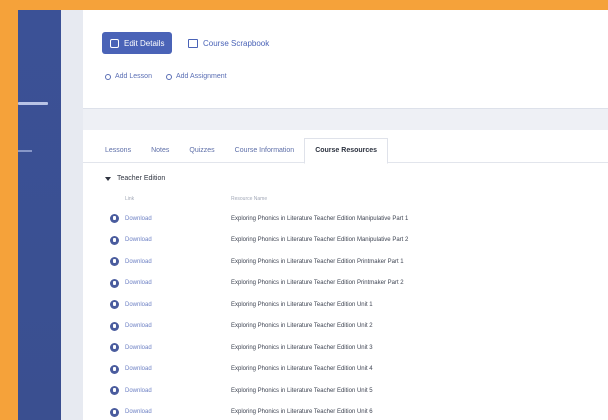  I want to click on edit-icon, so click(114, 43).